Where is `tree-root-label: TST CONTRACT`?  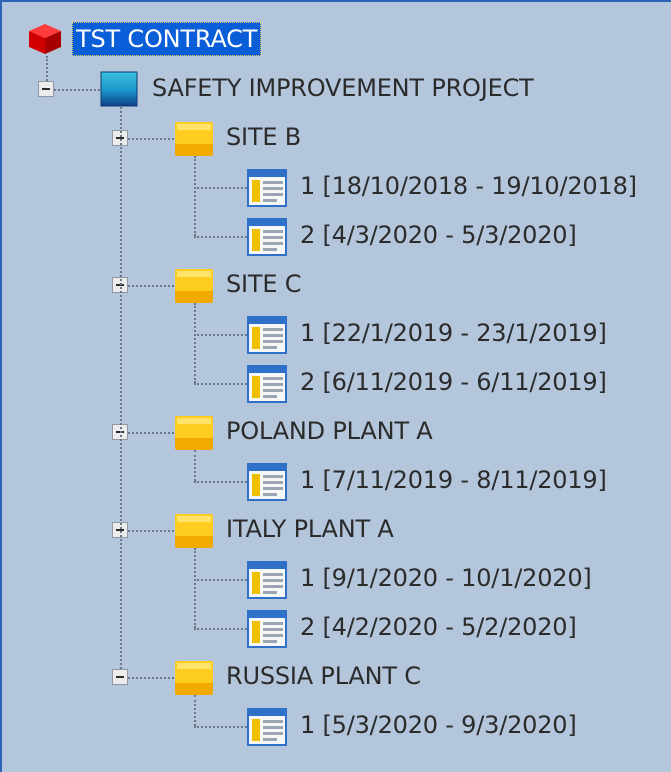
tree-root-label: TST CONTRACT is located at coordinates (167, 39).